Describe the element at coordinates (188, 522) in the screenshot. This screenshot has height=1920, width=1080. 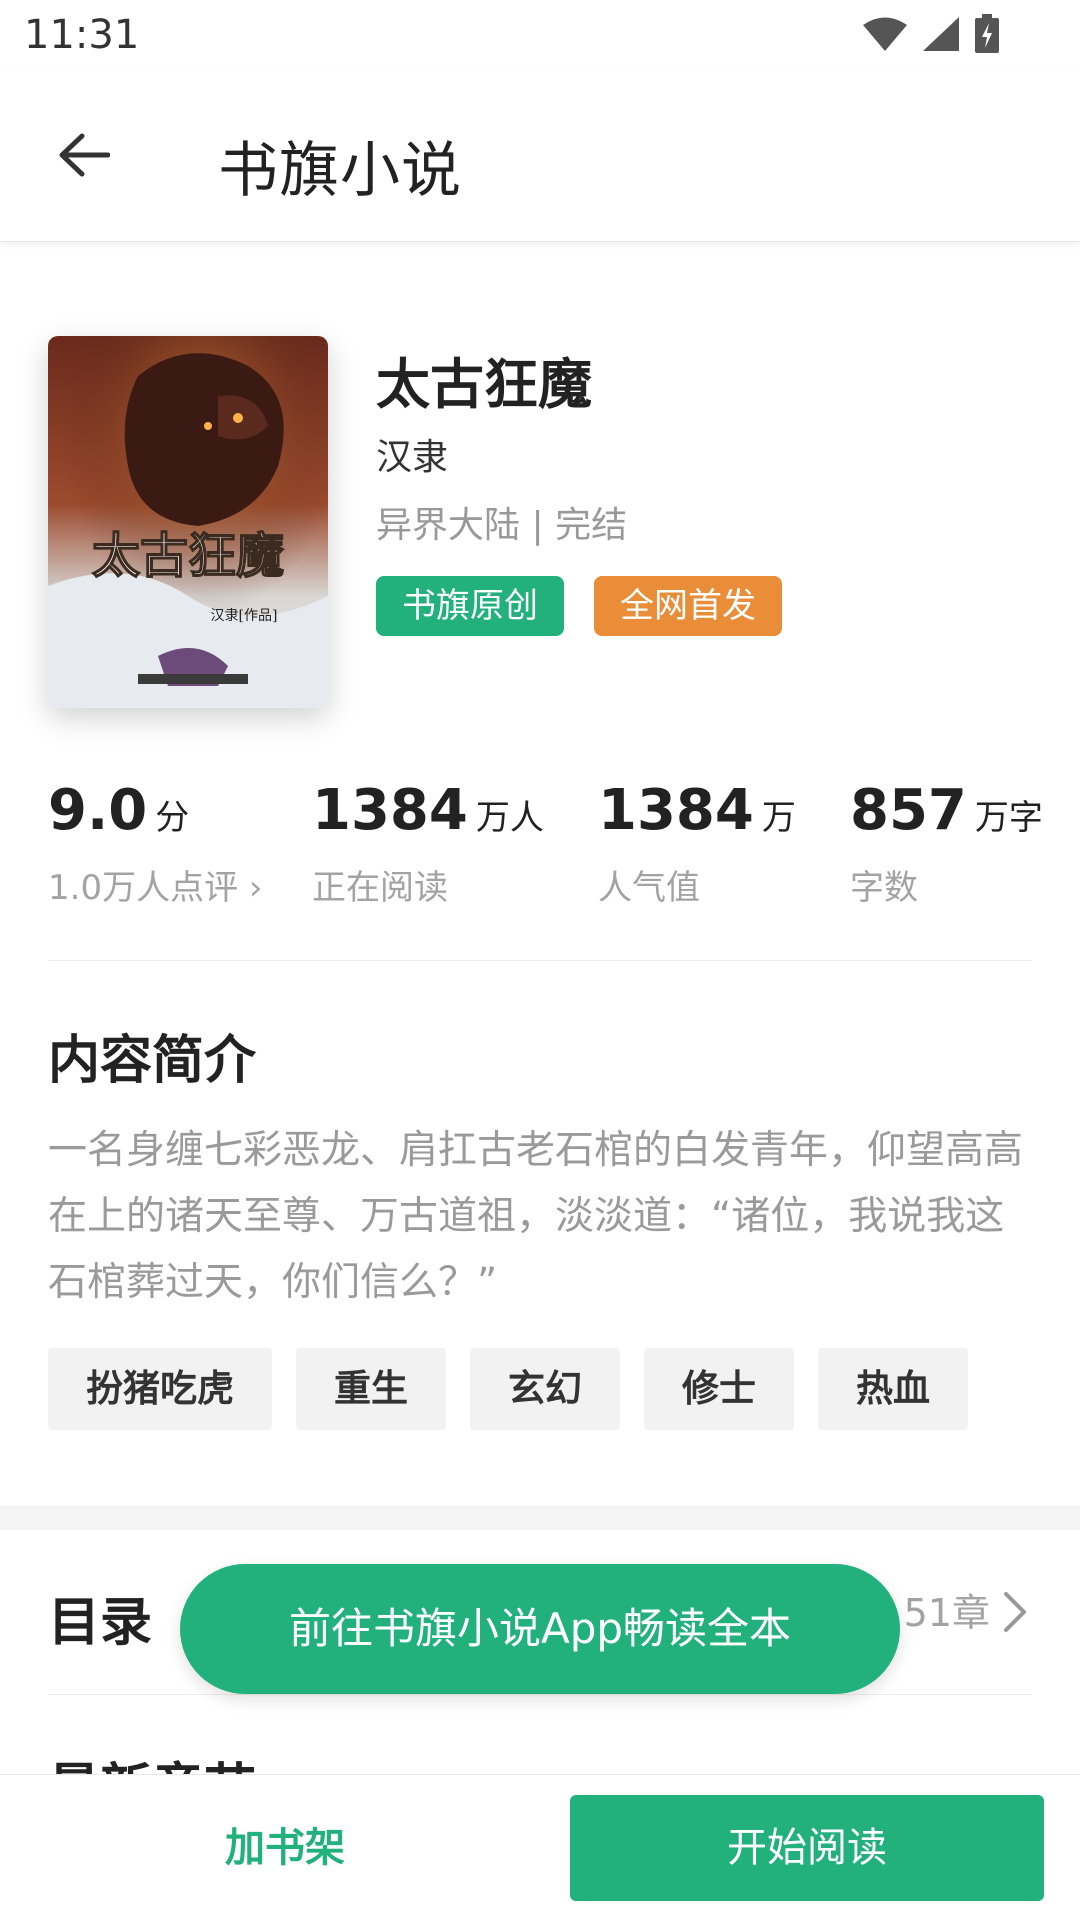
I see `book-cover: 太古狂魔 汉隶[作品]` at that location.